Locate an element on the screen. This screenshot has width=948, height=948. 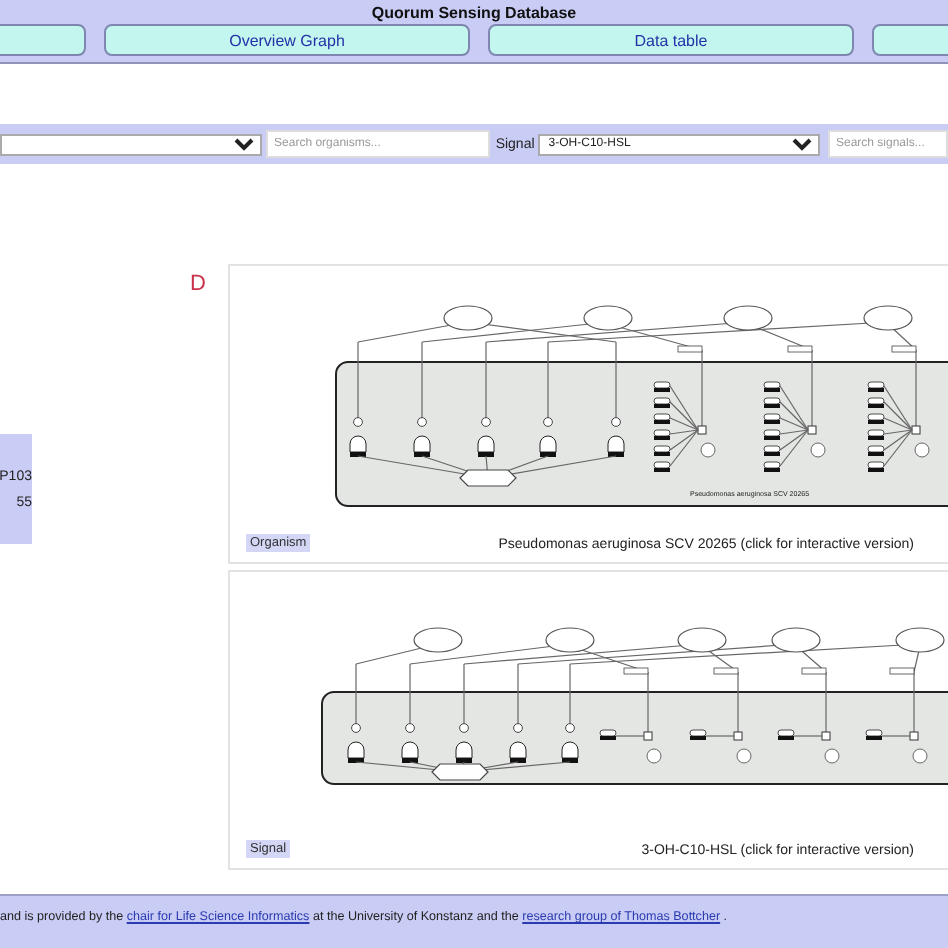
nav-button: Overview Graph is located at coordinates (287, 40).